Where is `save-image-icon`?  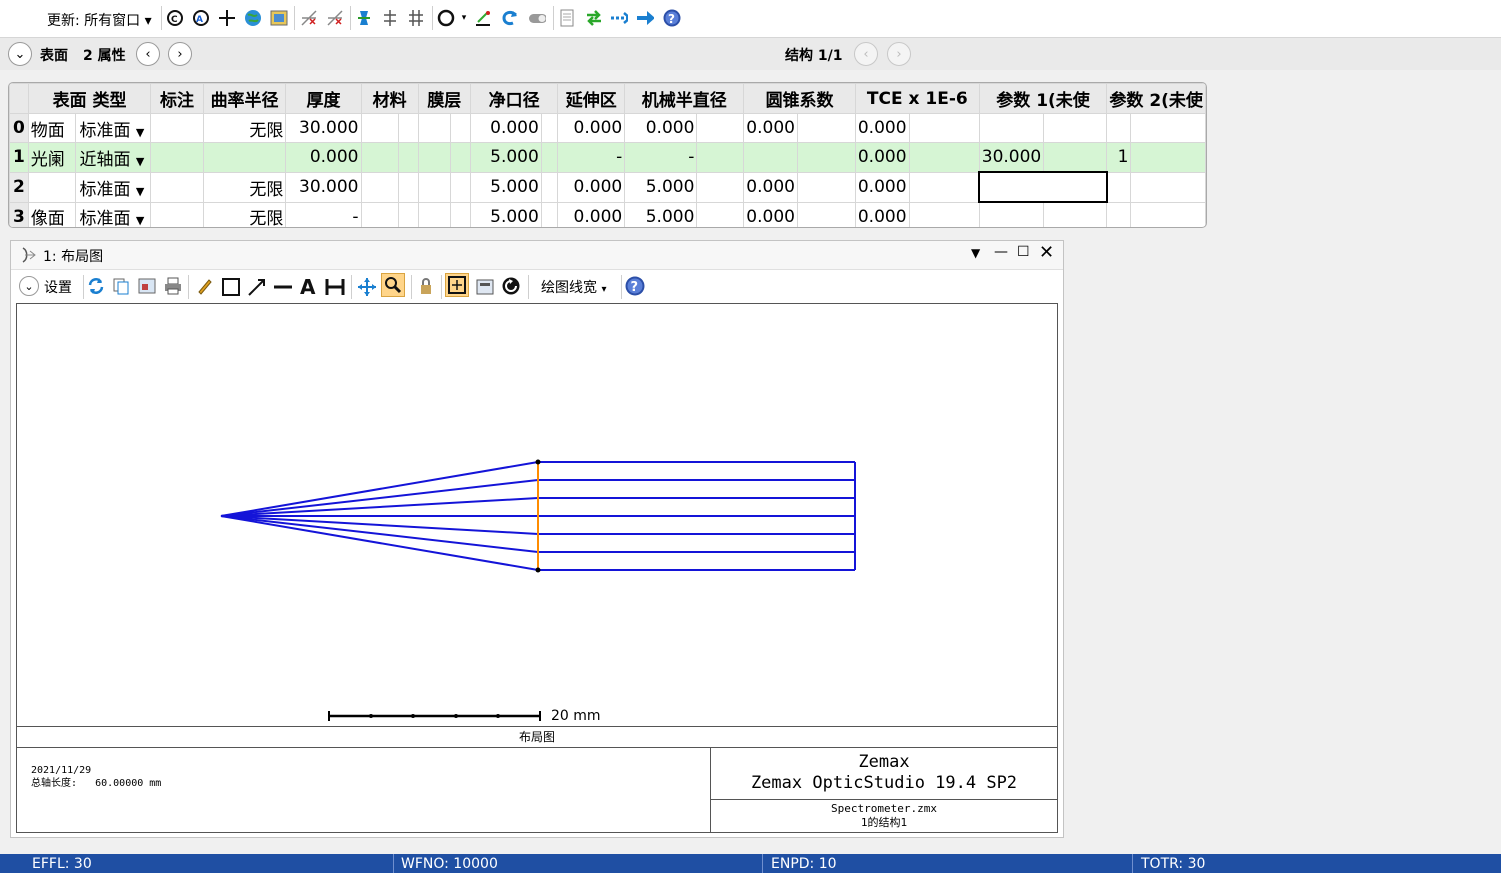 save-image-icon is located at coordinates (147, 286).